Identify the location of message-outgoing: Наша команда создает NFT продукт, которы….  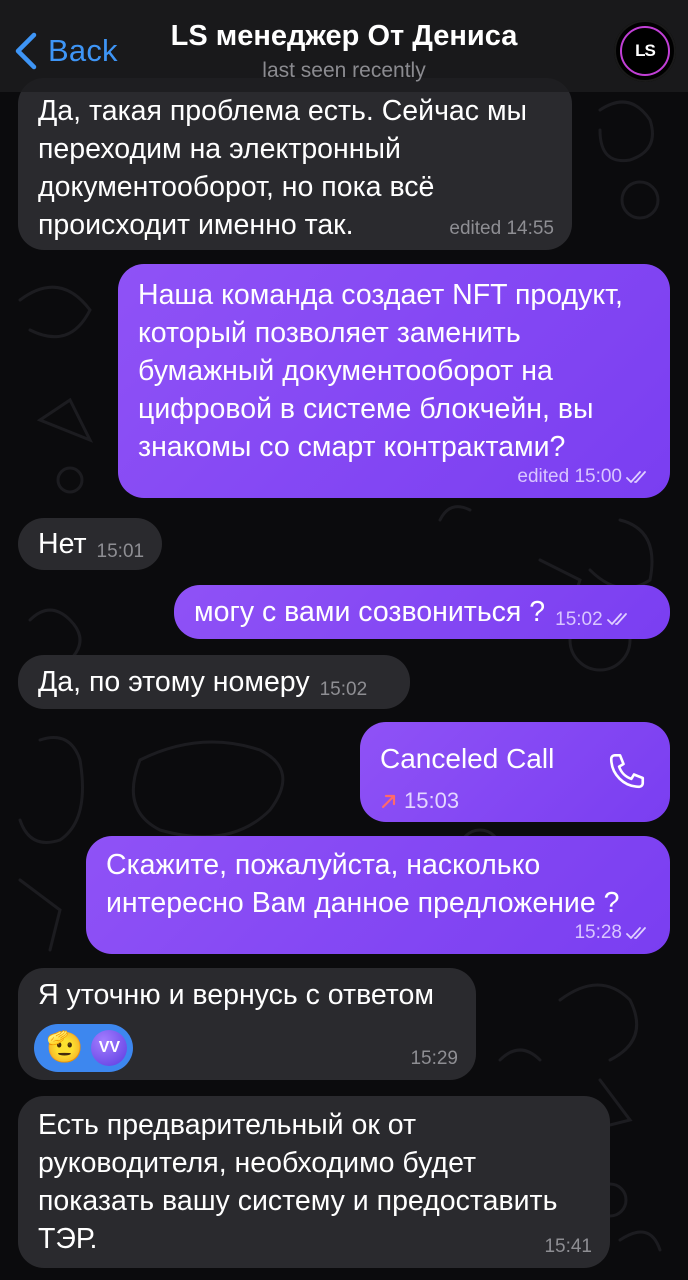
(394, 381).